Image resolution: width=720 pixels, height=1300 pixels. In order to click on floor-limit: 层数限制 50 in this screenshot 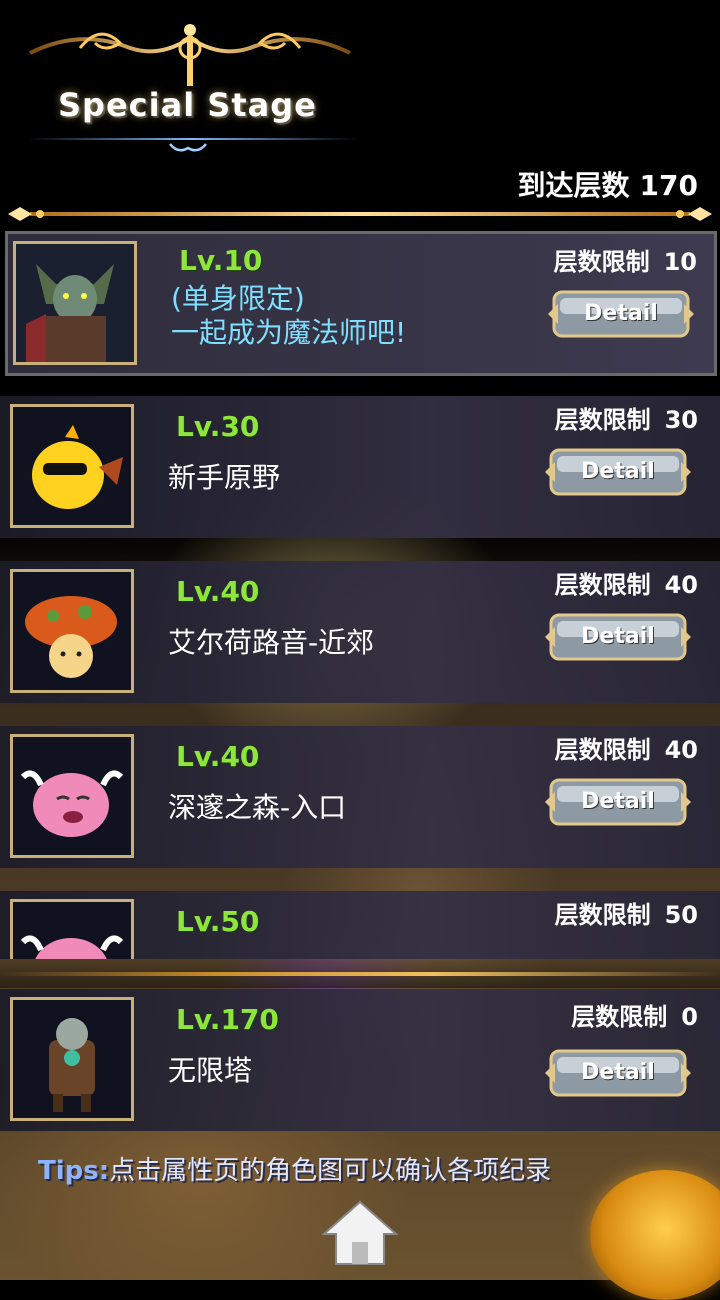, I will do `click(626, 912)`.